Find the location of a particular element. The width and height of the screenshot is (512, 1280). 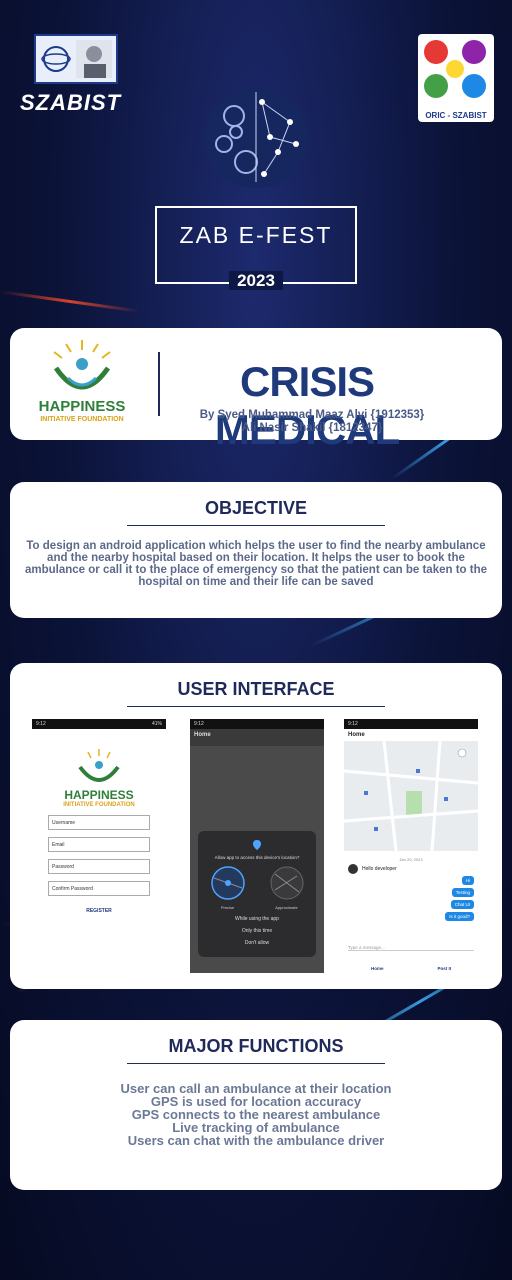

fest-title: ZAB E-FEST is located at coordinates (256, 235).